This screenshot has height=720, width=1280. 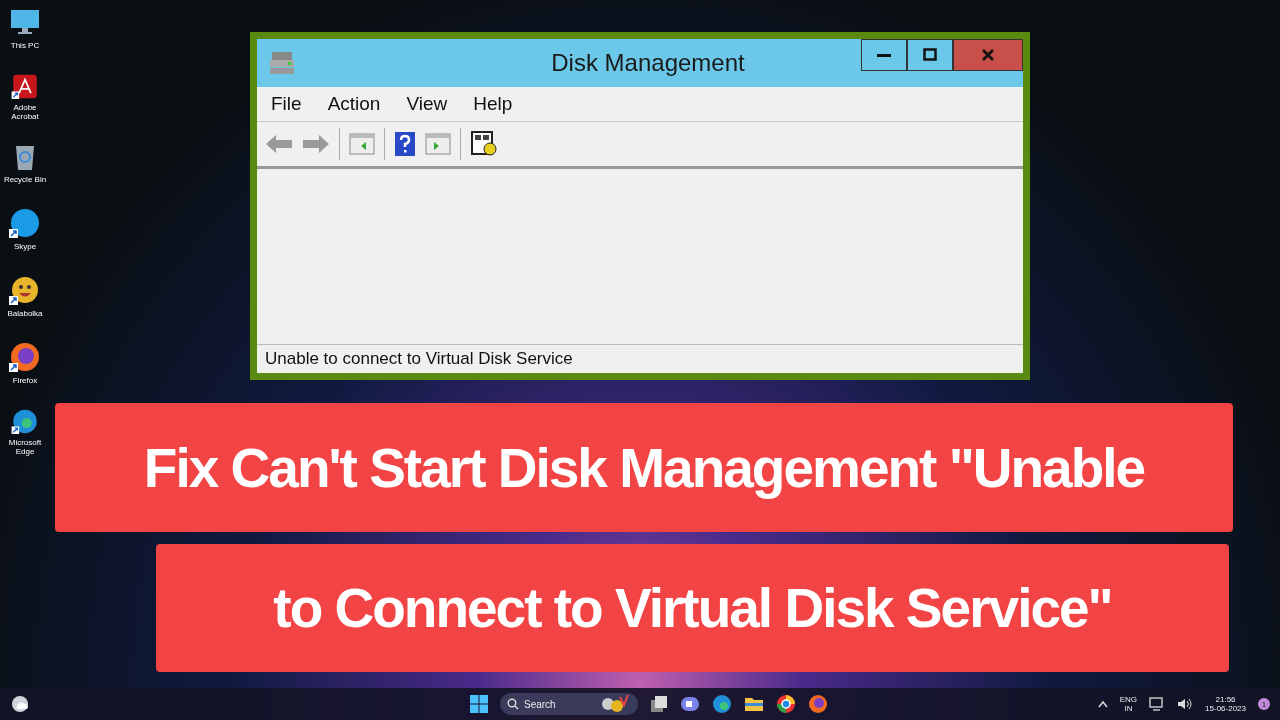 What do you see at coordinates (1102, 704) in the screenshot?
I see `chevron-up-icon` at bounding box center [1102, 704].